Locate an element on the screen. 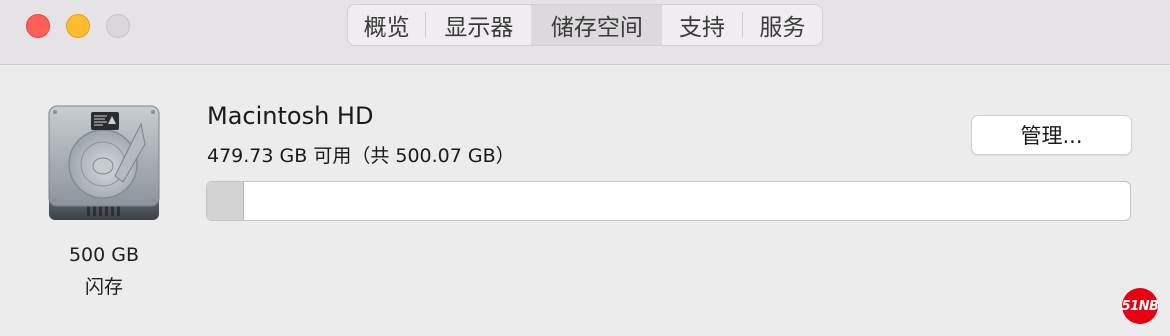 The height and width of the screenshot is (336, 1170). minimize-button is located at coordinates (78, 26).